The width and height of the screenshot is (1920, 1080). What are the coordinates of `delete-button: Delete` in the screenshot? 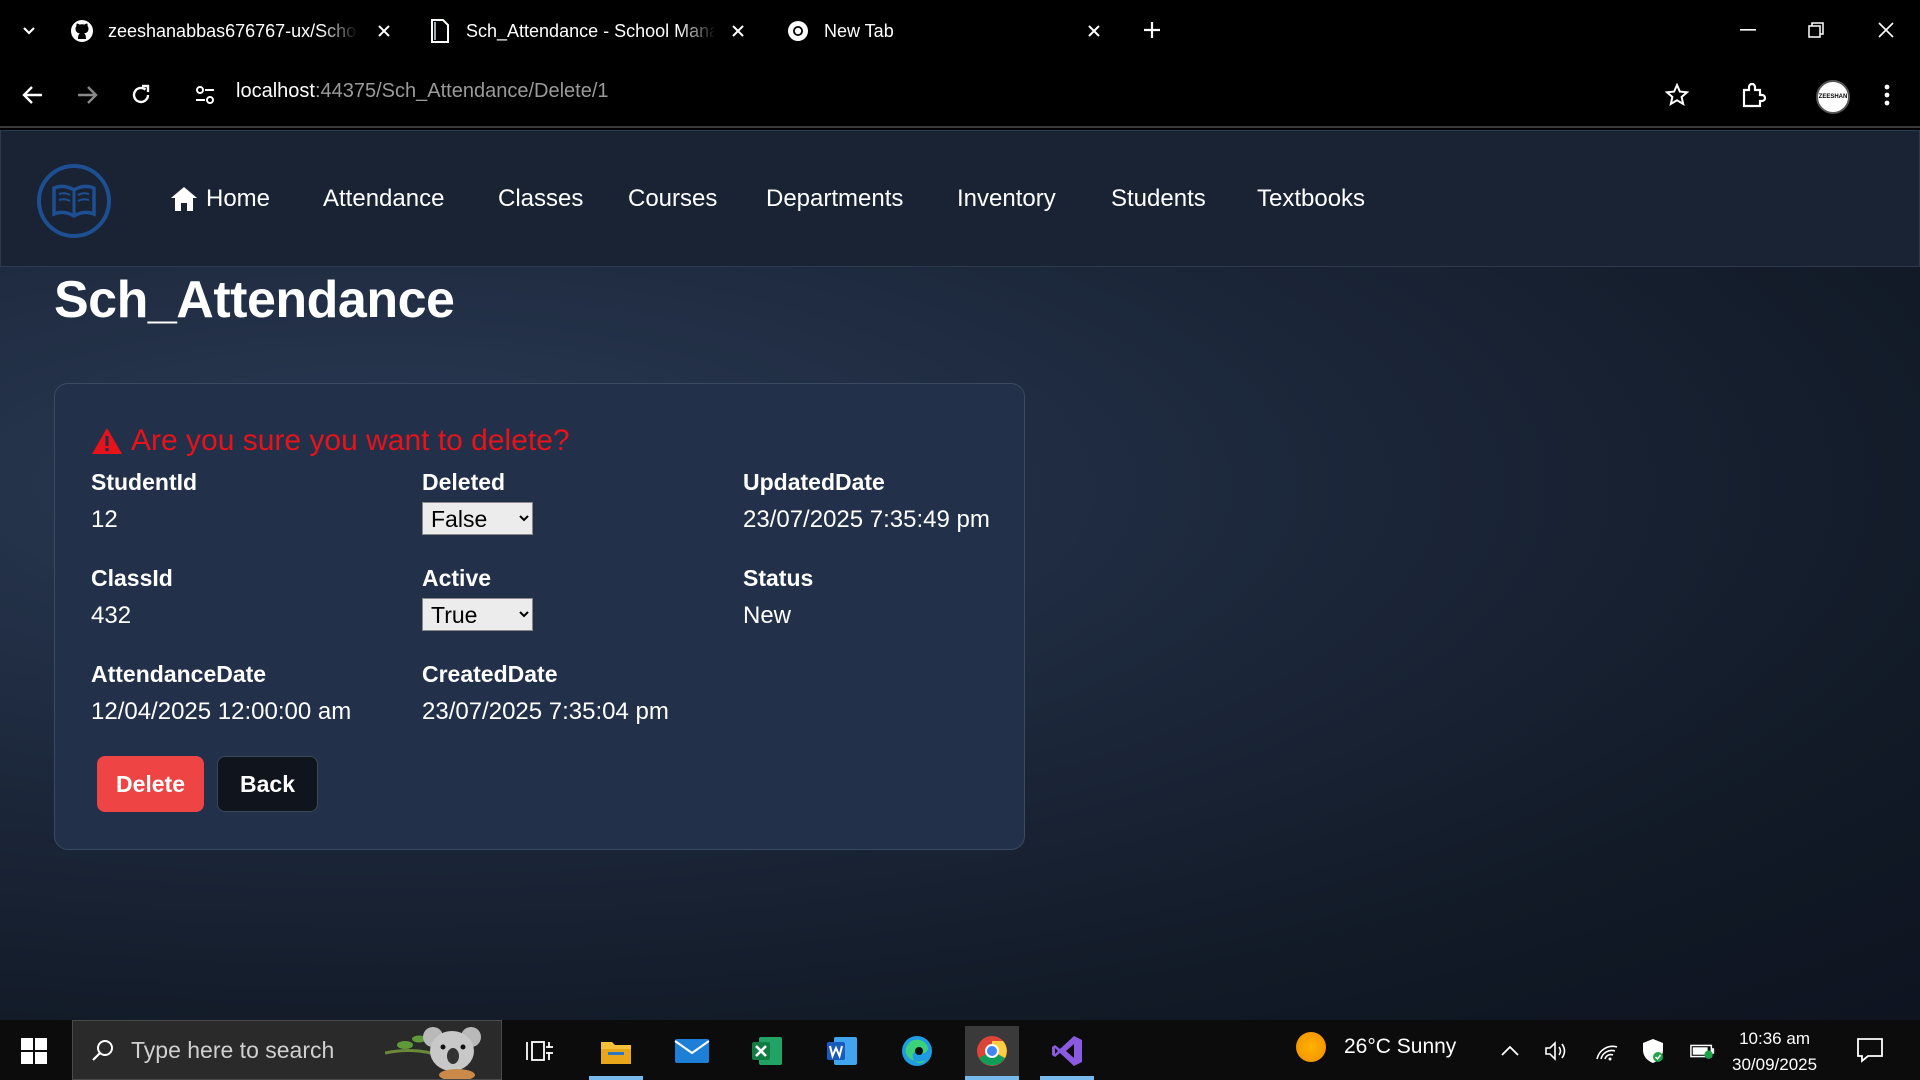 It's located at (150, 784).